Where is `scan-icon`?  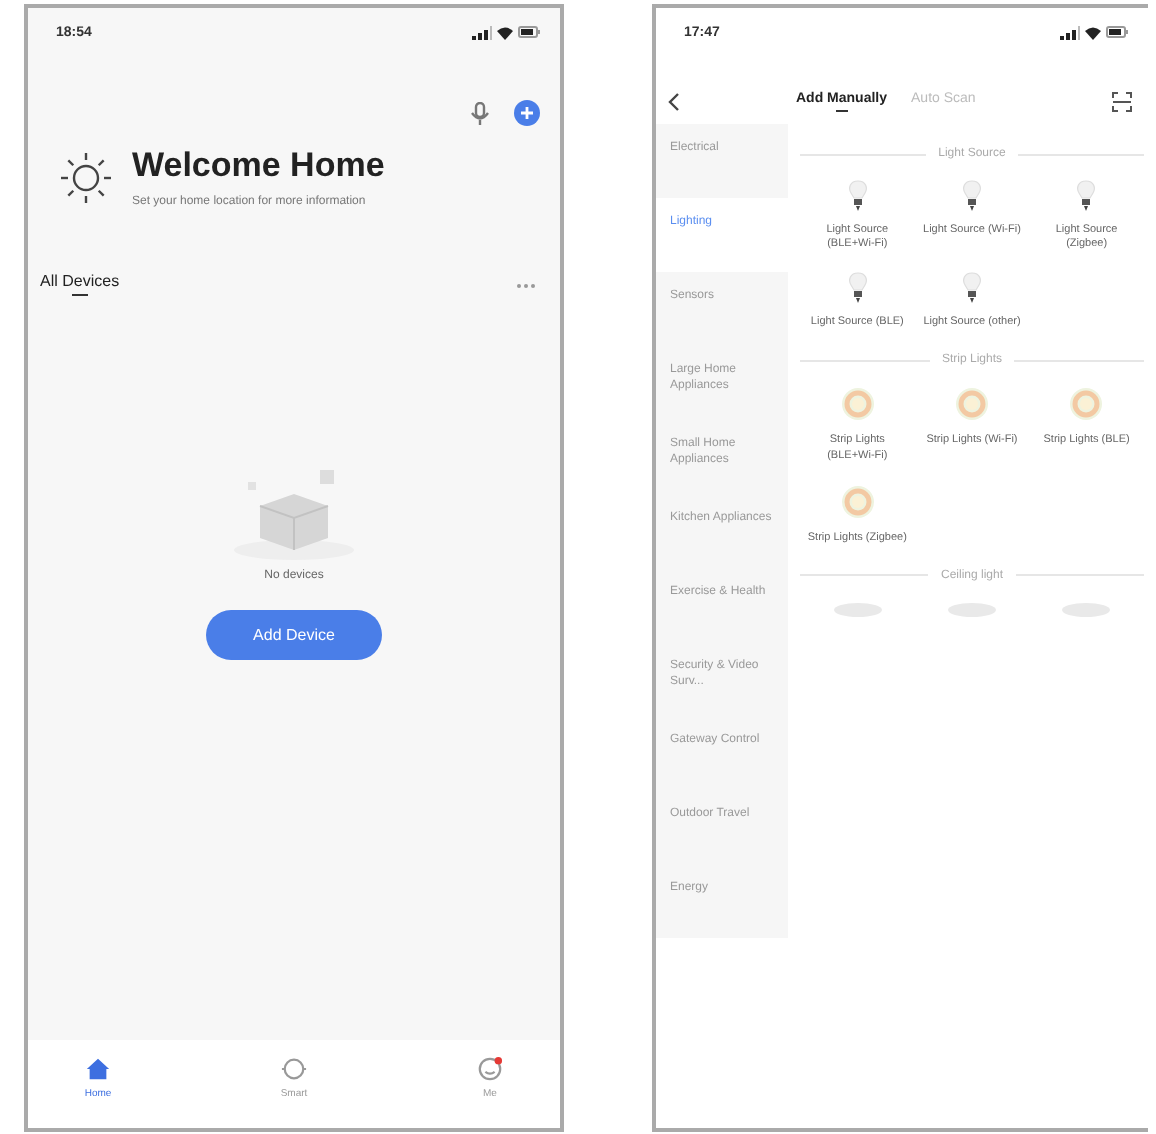 scan-icon is located at coordinates (1122, 102).